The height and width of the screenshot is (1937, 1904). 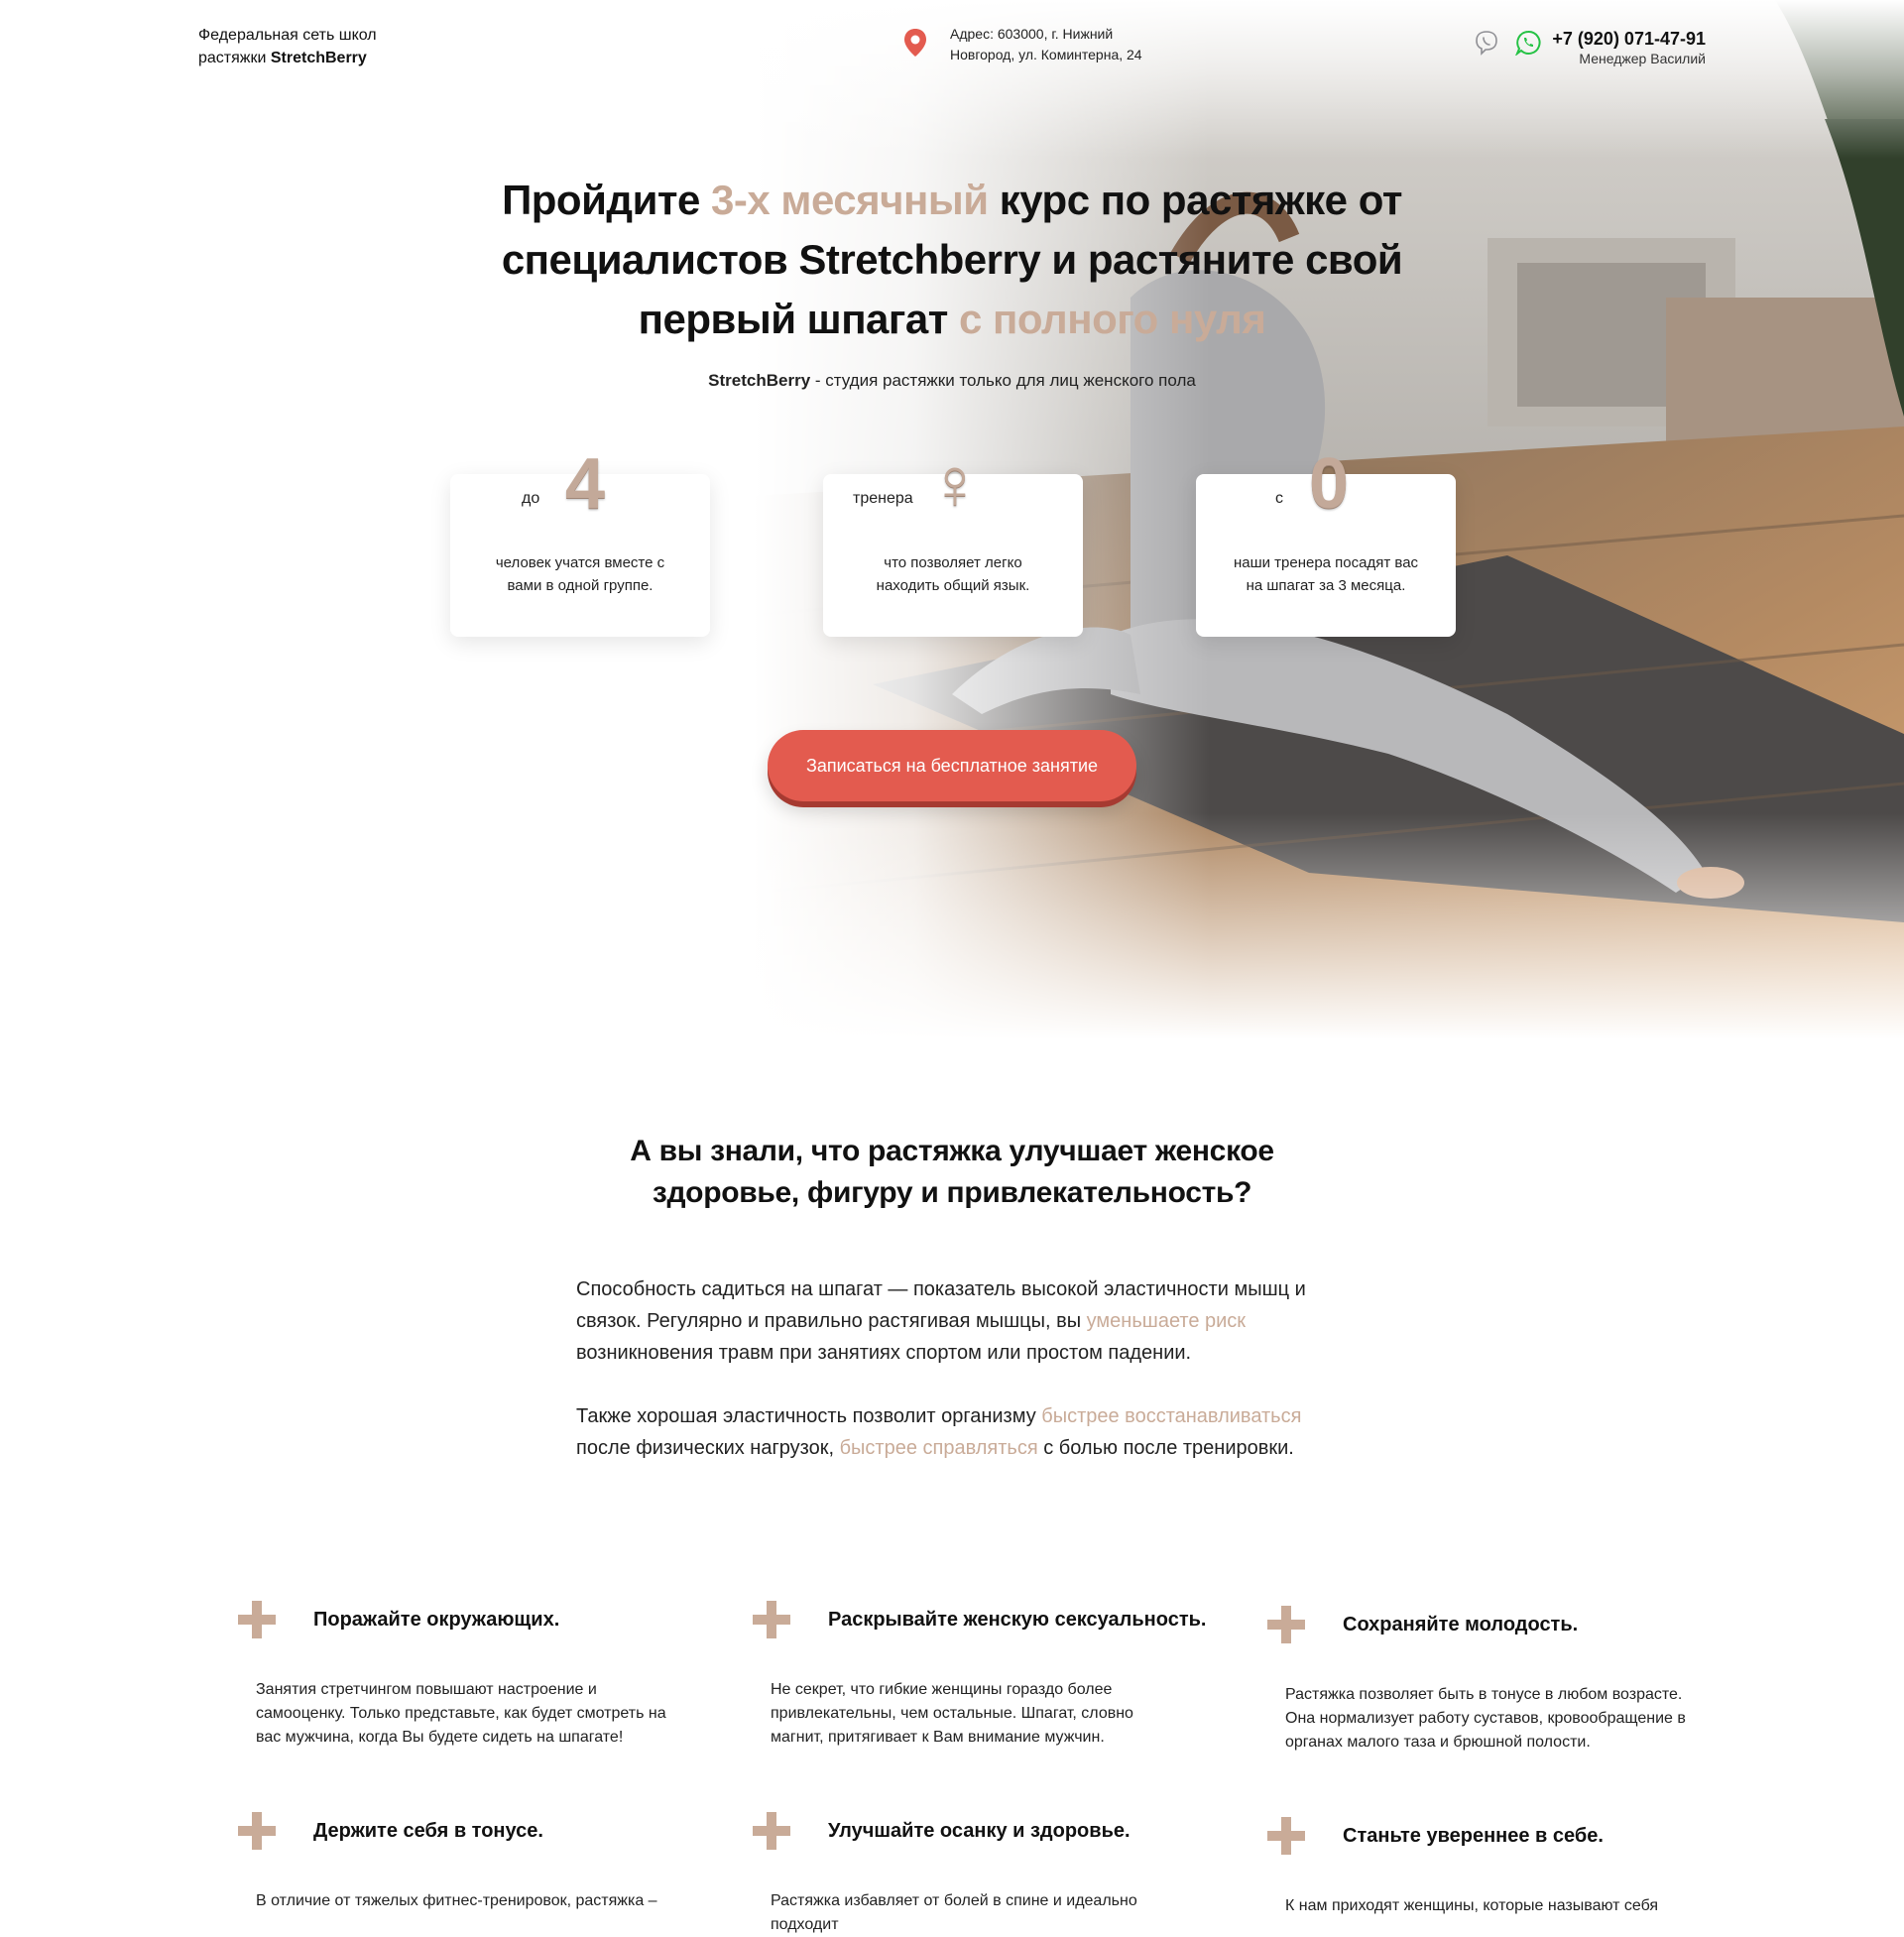 I want to click on benefit-title: Станьте увереннее в себе., so click(x=1473, y=1836).